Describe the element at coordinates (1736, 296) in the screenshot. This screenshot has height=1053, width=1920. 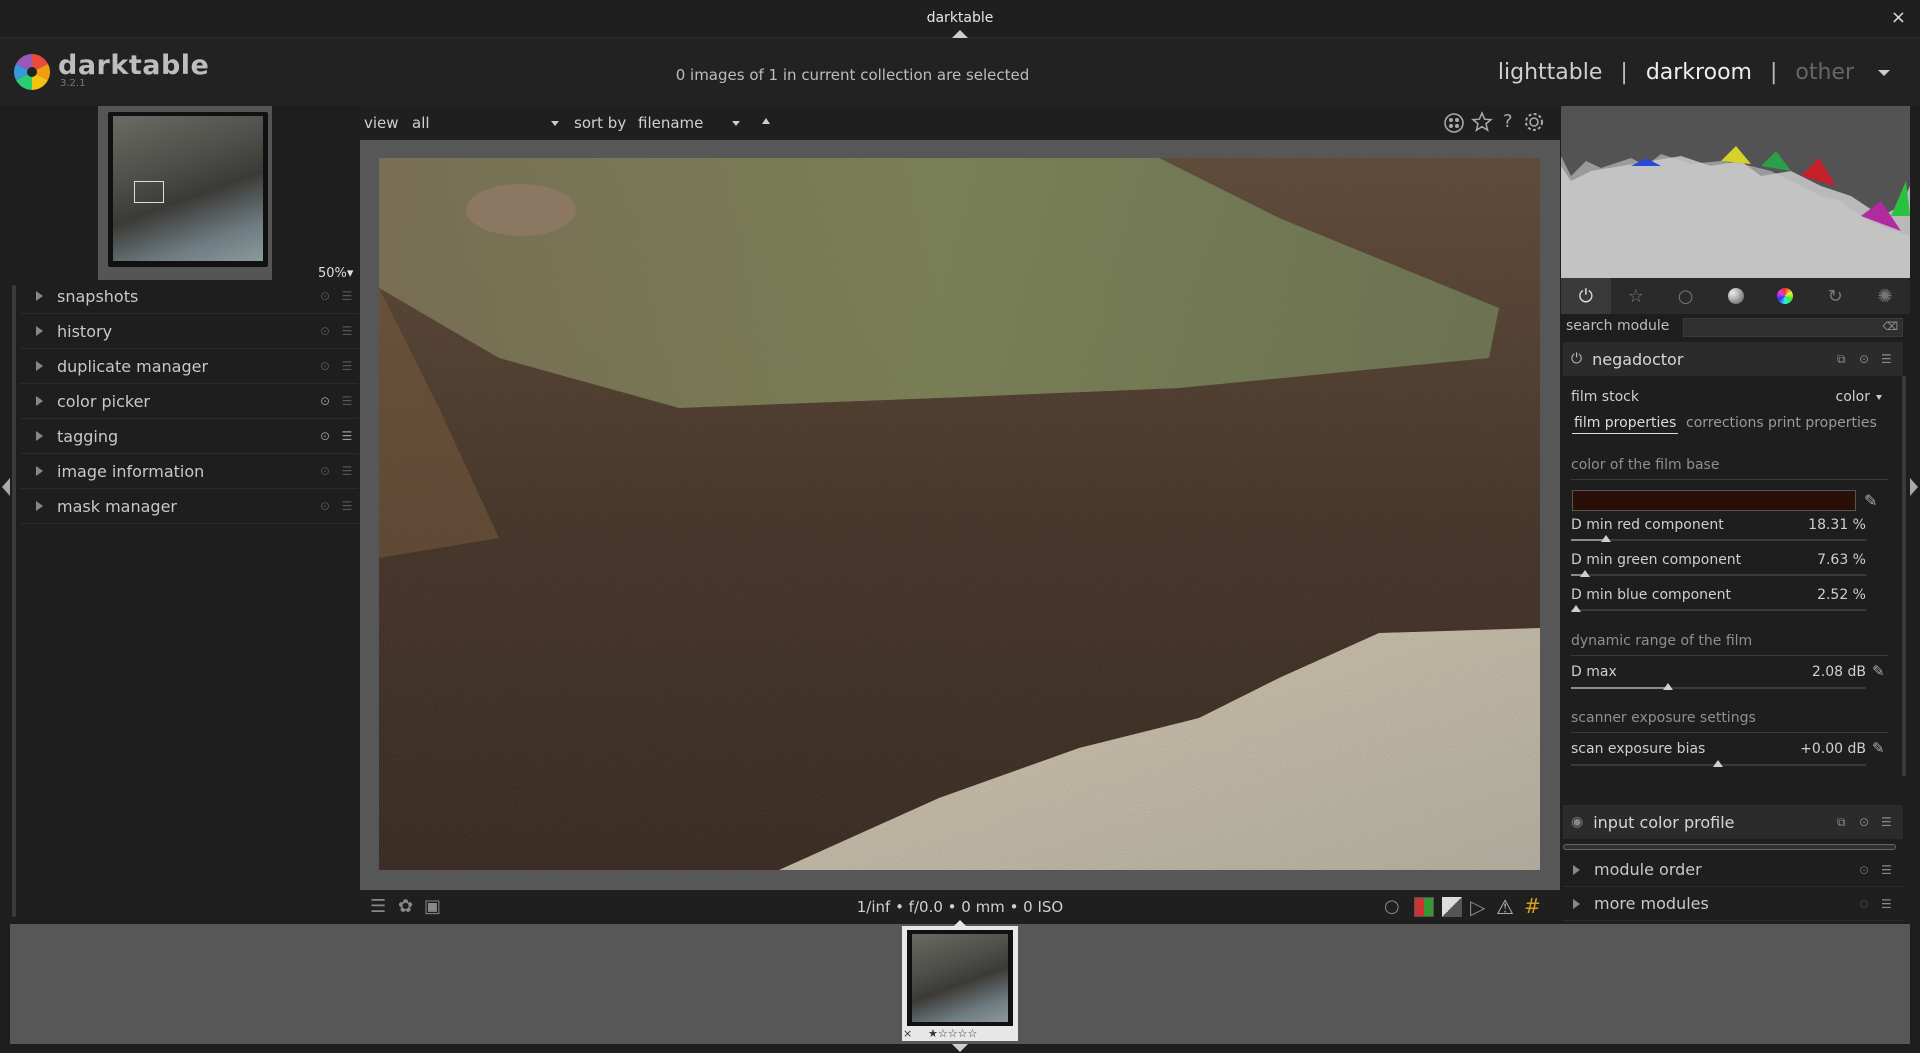
I see `tab-tone` at that location.